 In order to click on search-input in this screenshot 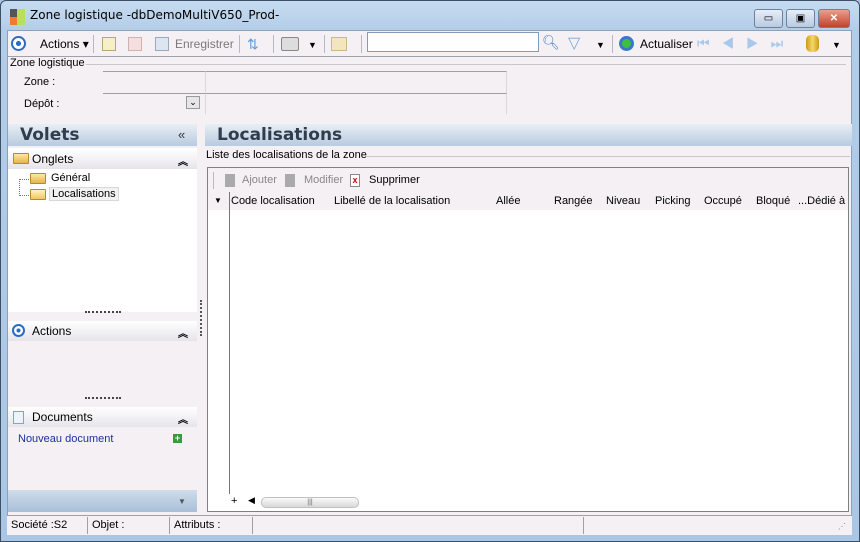, I will do `click(453, 42)`.